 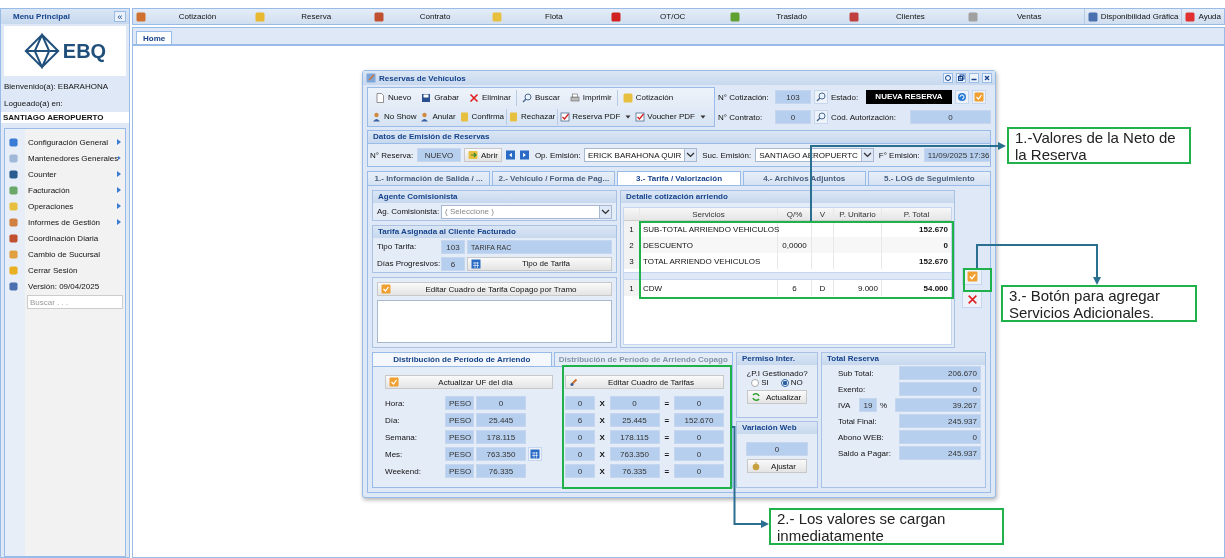 I want to click on check-icon, so click(x=394, y=382).